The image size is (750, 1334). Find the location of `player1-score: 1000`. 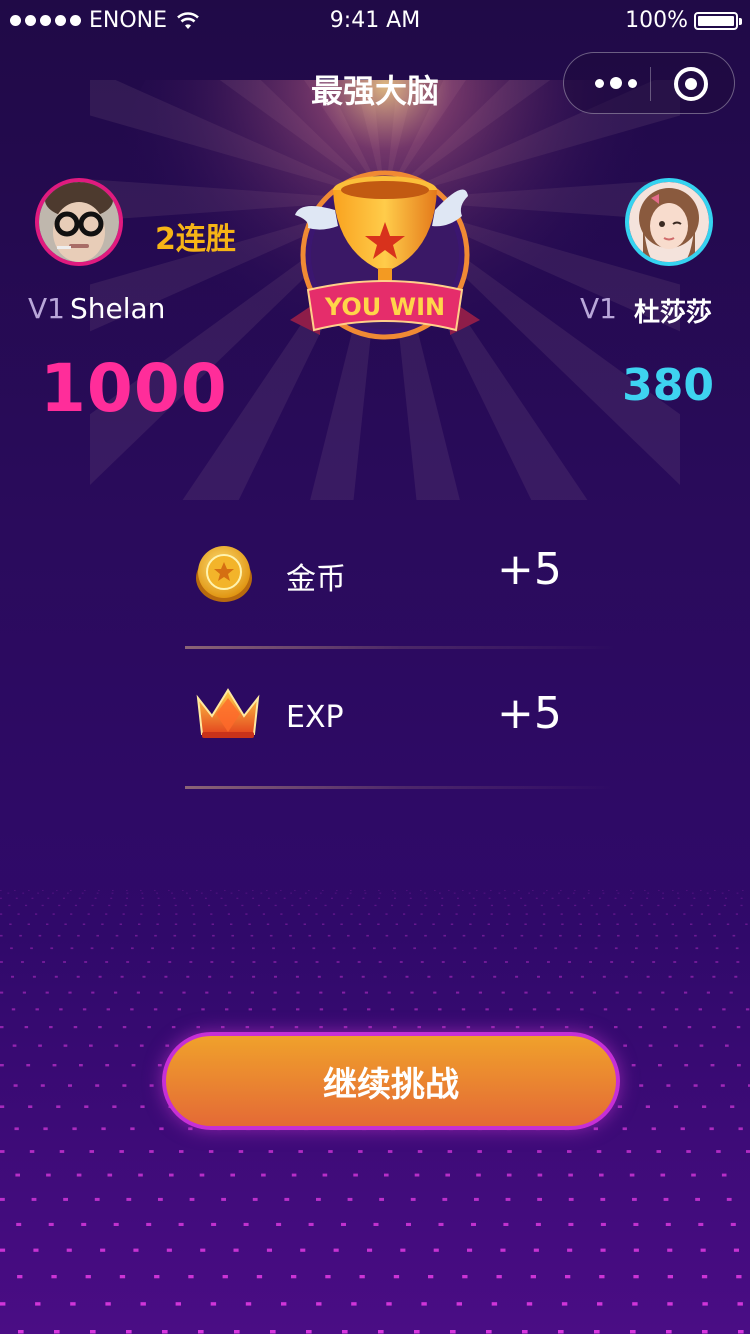

player1-score: 1000 is located at coordinates (134, 388).